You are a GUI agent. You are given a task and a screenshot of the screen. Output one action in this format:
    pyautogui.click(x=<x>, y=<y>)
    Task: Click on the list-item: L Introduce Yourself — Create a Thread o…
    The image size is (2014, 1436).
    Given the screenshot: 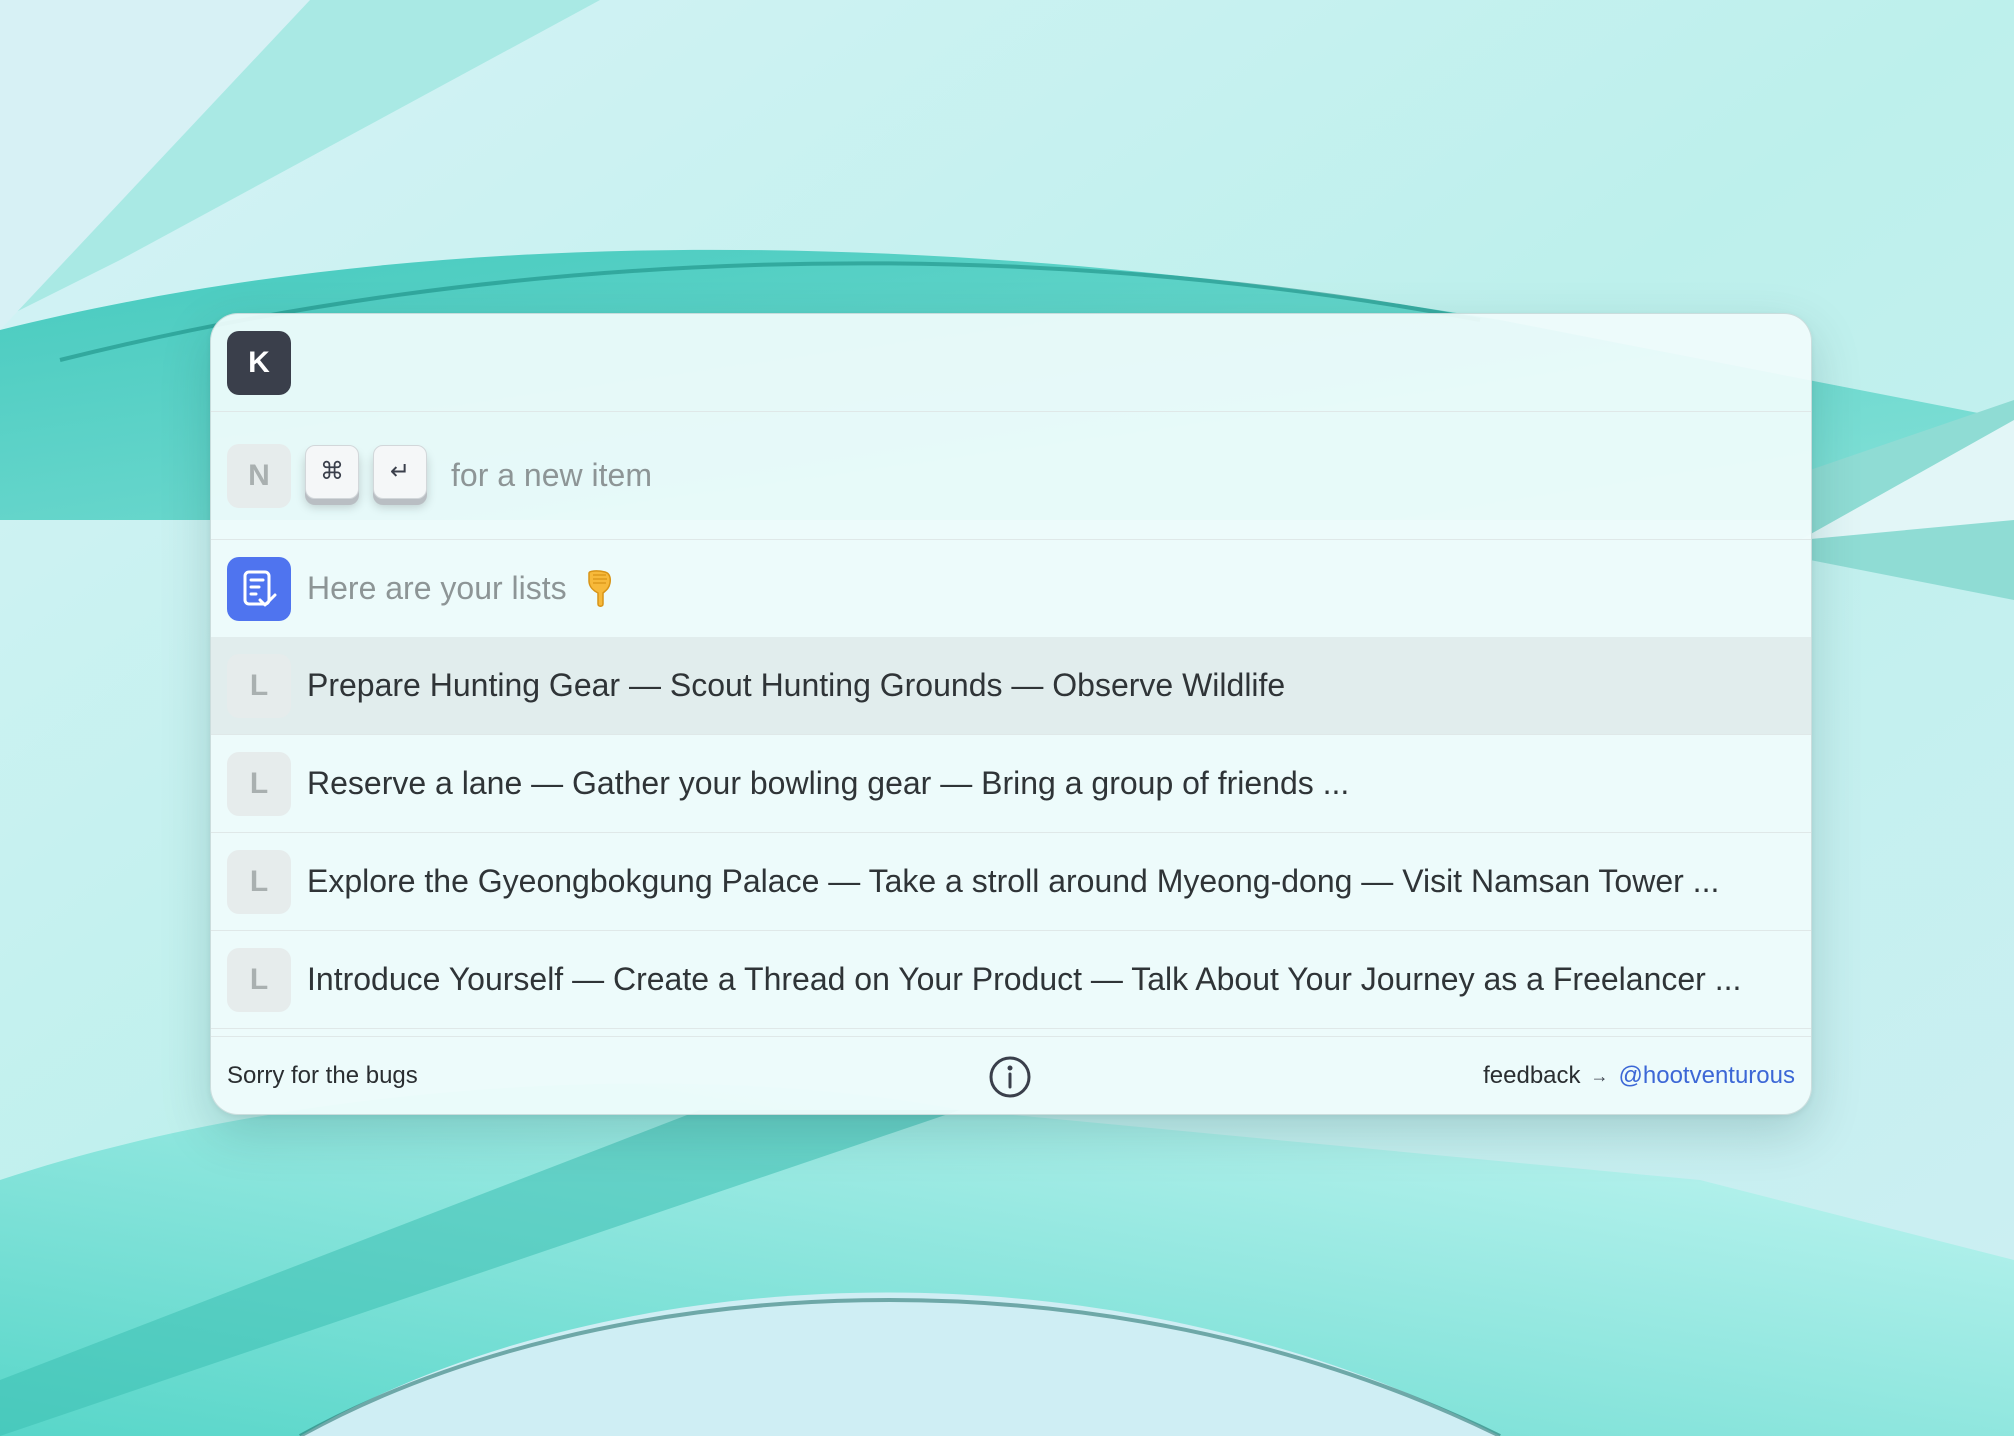 What is the action you would take?
    pyautogui.click(x=1011, y=980)
    